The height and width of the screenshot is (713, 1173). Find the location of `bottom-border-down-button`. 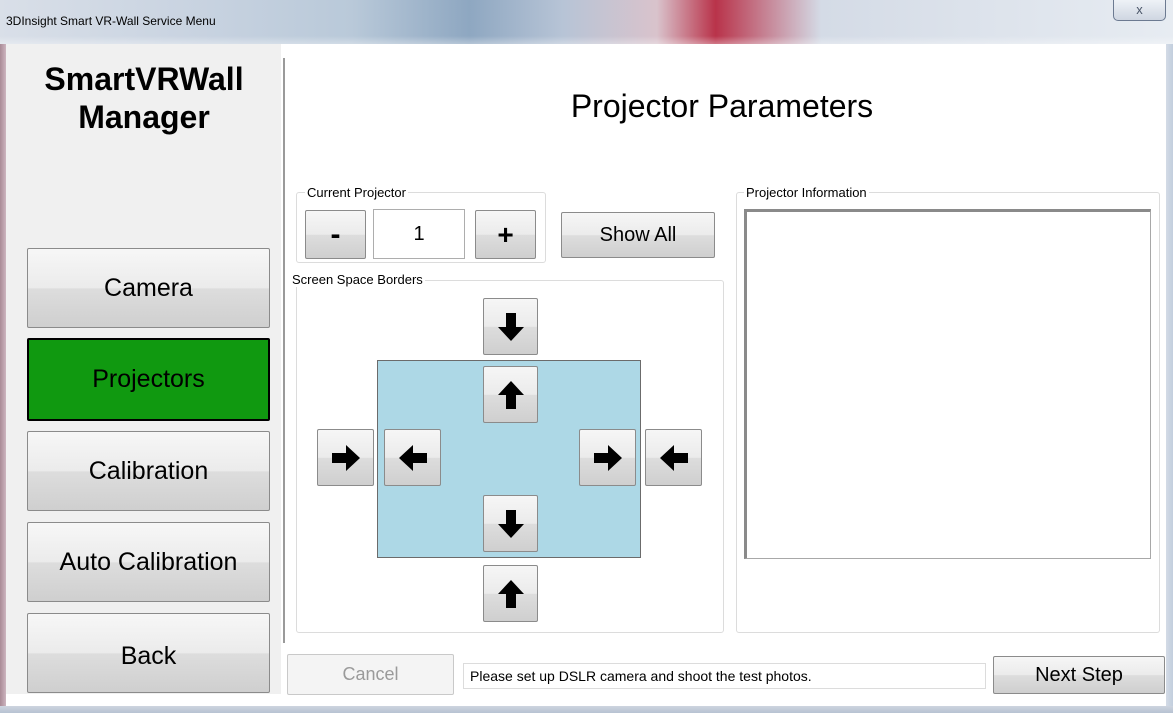

bottom-border-down-button is located at coordinates (510, 523).